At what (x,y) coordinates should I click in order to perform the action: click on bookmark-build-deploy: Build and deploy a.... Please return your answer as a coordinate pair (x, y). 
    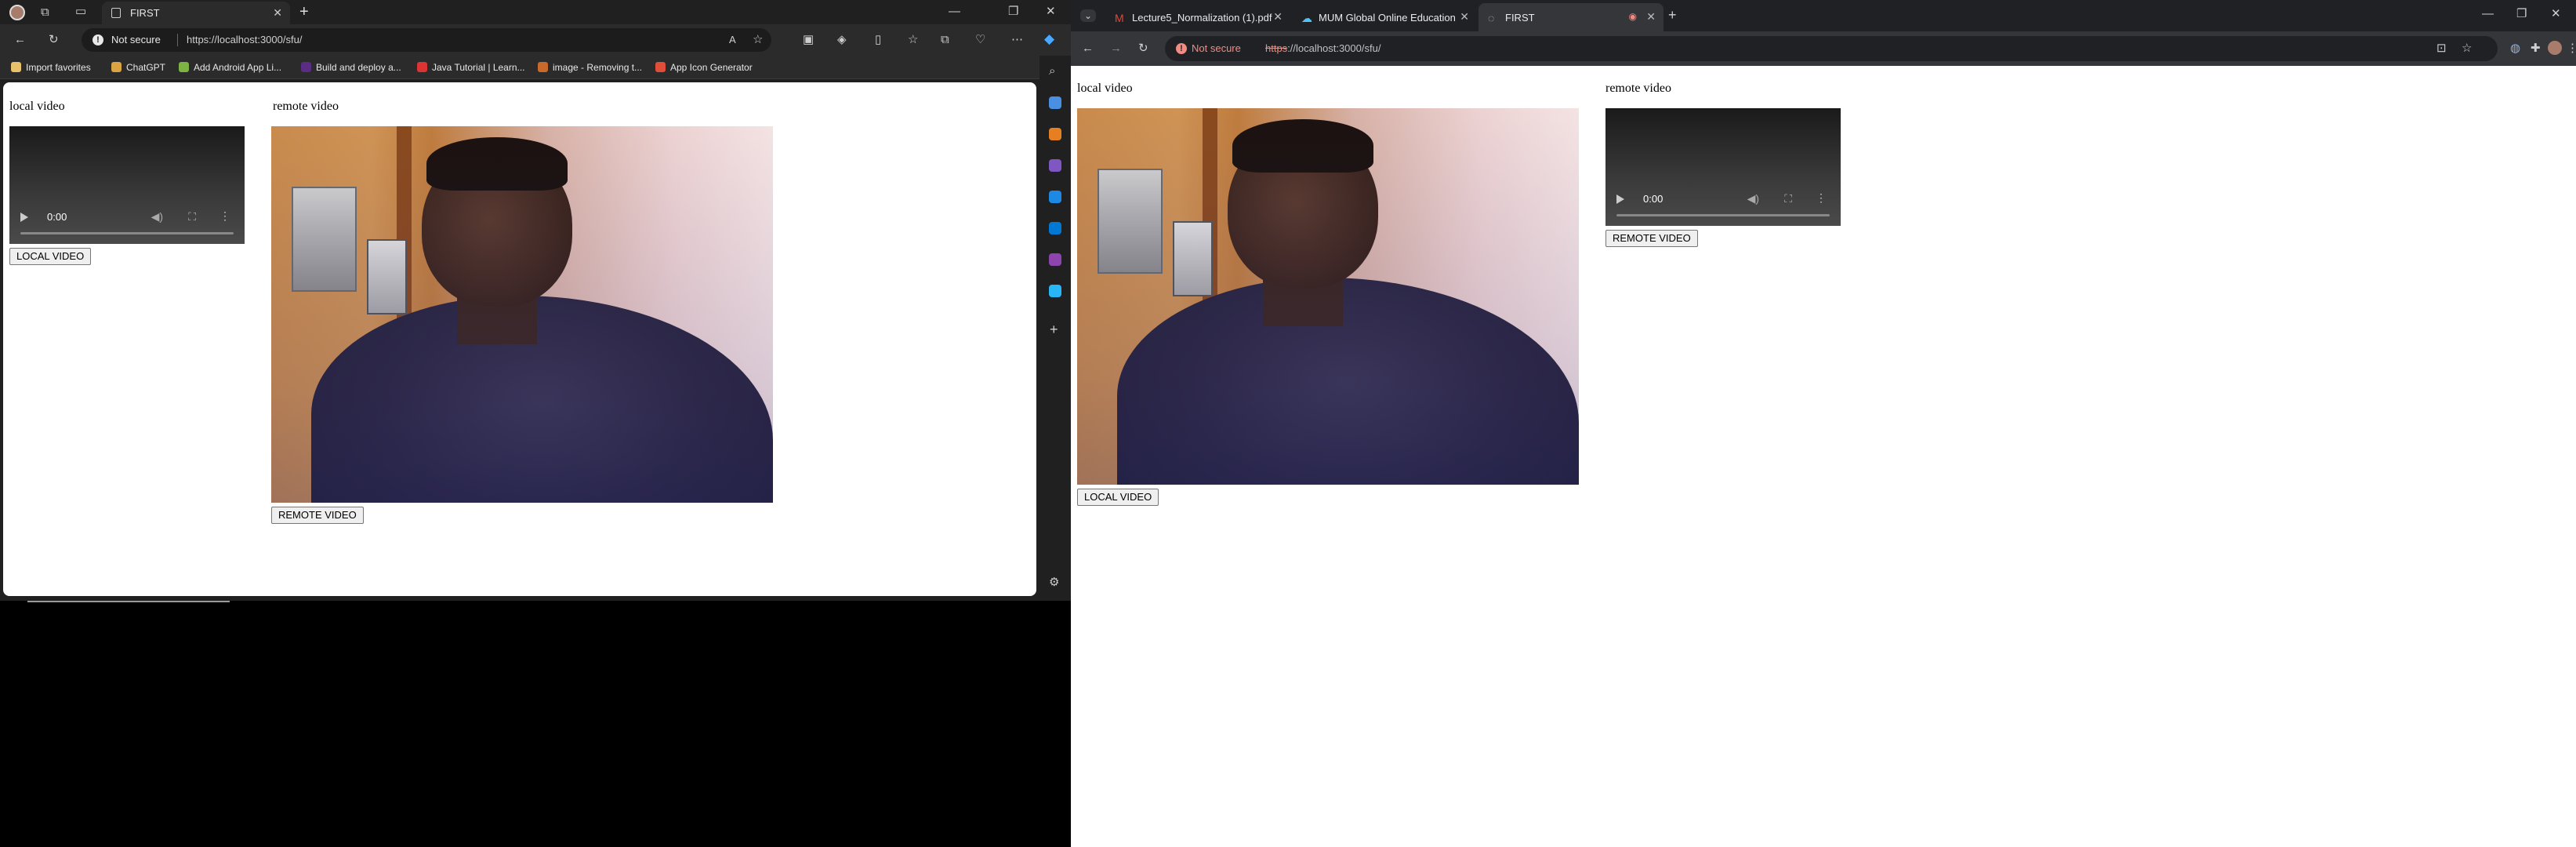
    Looking at the image, I should click on (351, 67).